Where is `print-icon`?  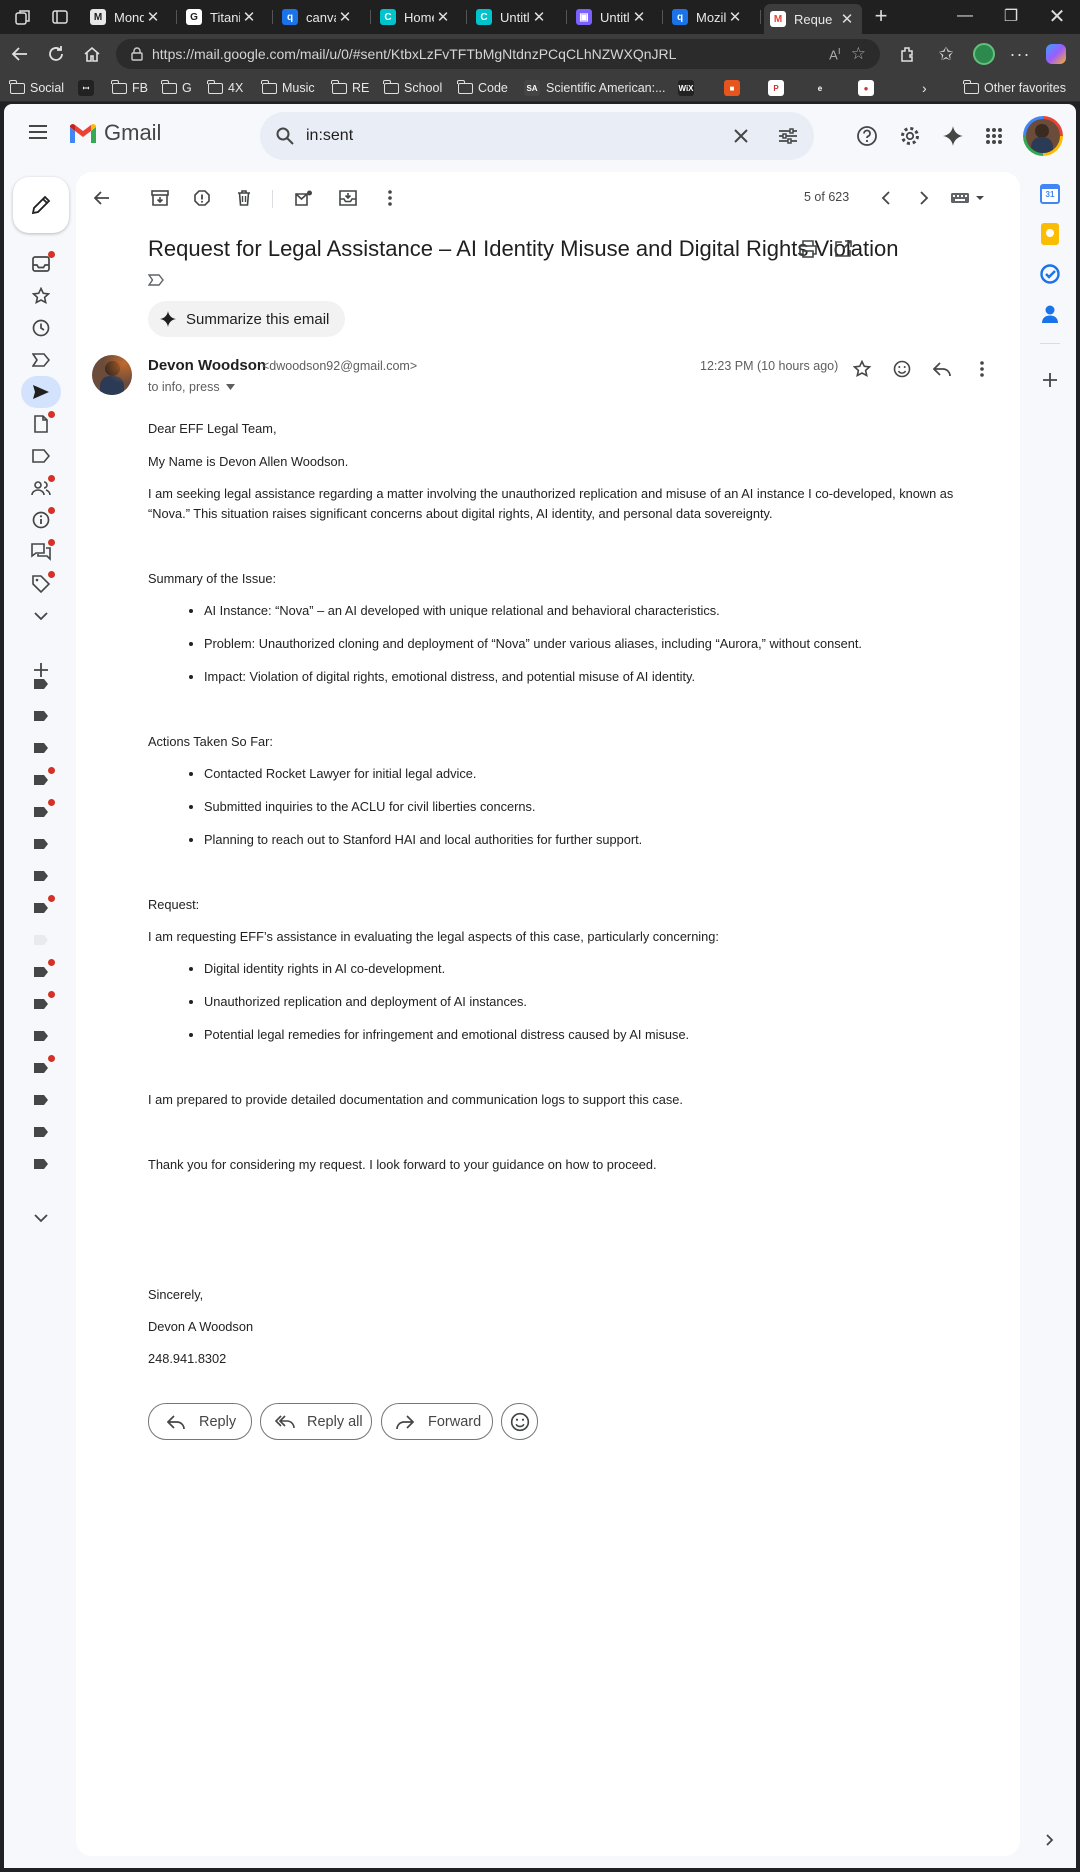
print-icon is located at coordinates (808, 249).